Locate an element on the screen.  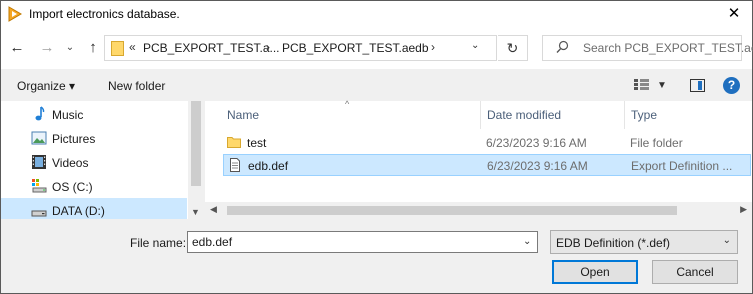
sidebar-item-label: Videos is located at coordinates (70, 163).